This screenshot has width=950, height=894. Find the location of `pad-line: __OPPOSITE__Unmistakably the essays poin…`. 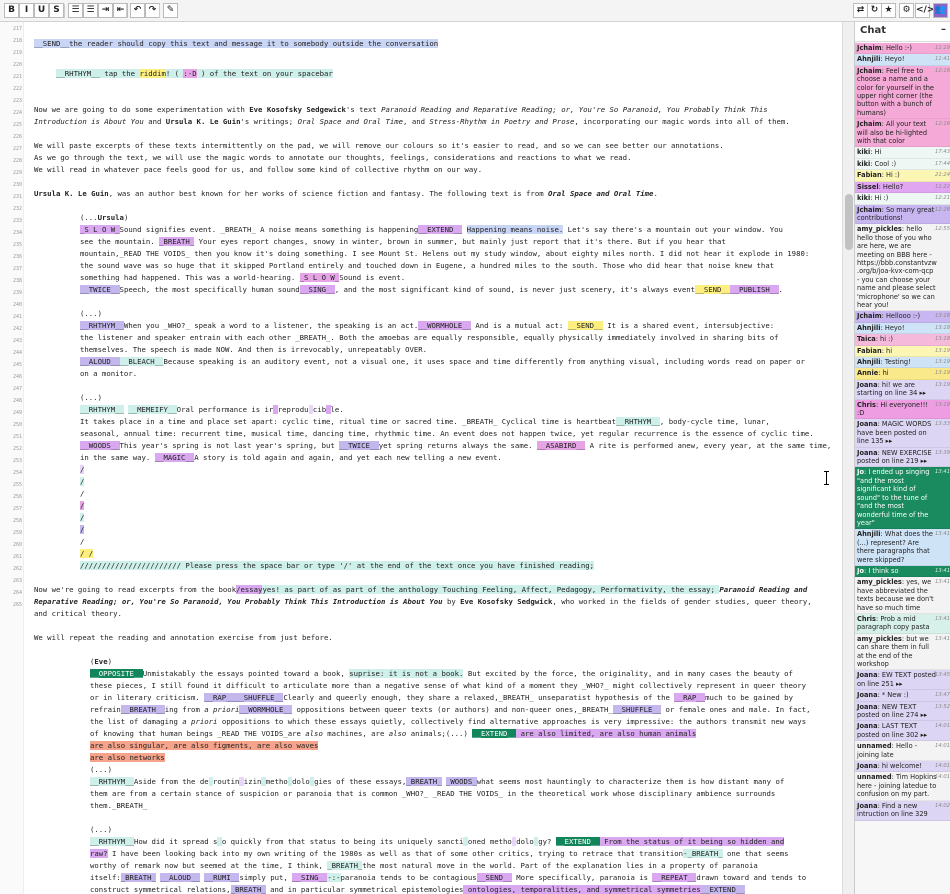

pad-line: __OPPOSITE__Unmistakably the essays poin… is located at coordinates (441, 674).